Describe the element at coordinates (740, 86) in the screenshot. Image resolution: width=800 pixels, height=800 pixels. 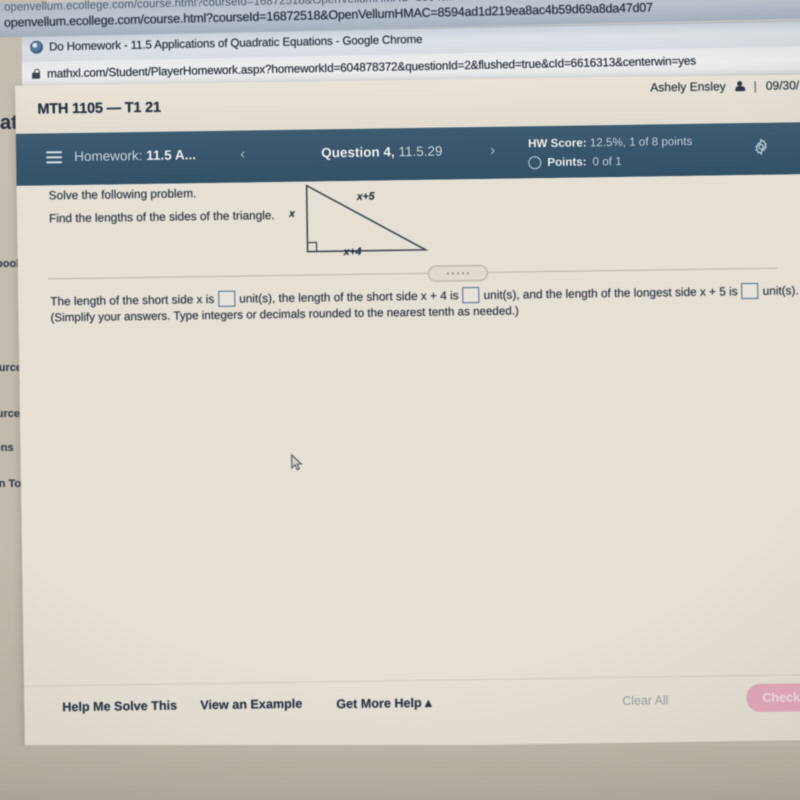
I see `person-icon` at that location.